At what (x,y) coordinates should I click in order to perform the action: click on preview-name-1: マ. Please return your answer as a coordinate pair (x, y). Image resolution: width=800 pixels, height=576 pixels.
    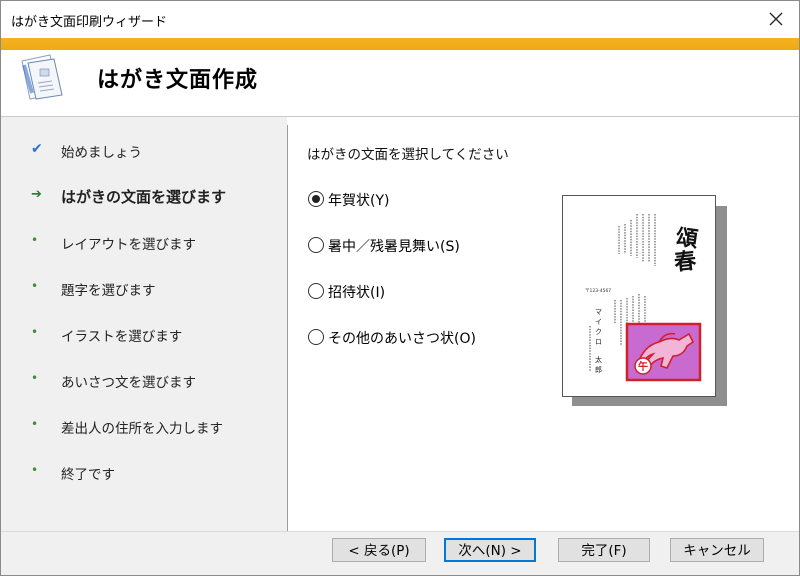
    Looking at the image, I should click on (598, 312).